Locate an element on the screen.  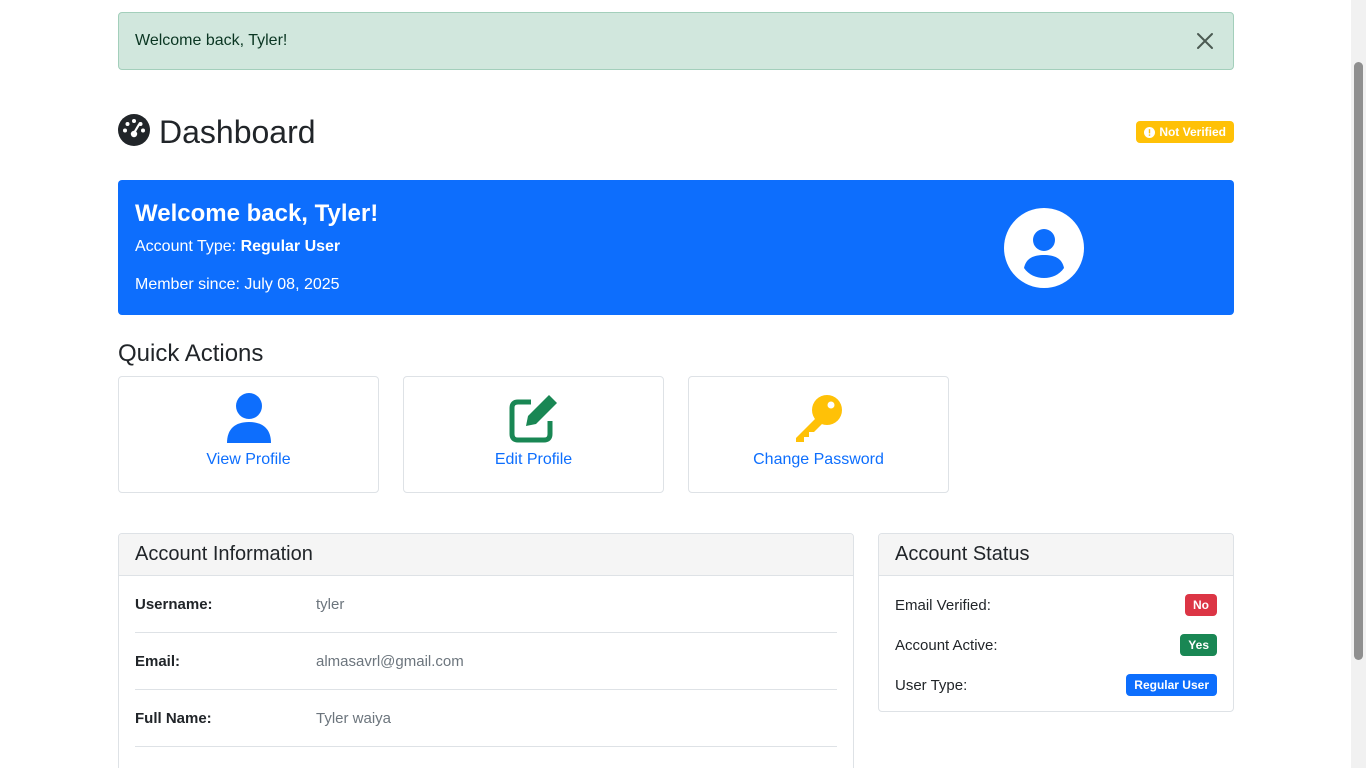
quick-actions-title: Quick Actions is located at coordinates (191, 353).